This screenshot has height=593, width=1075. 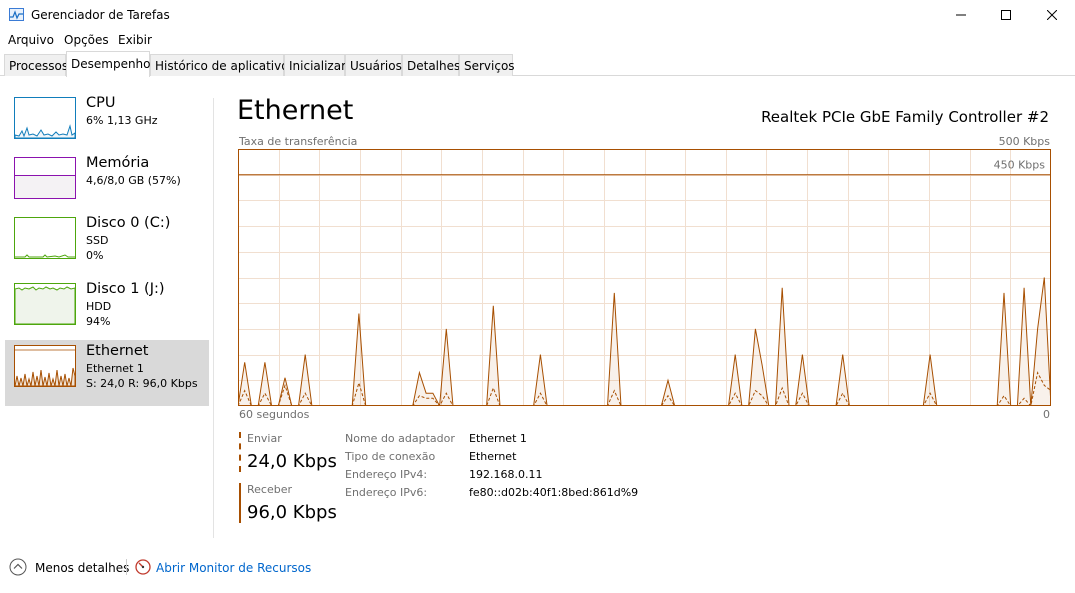 What do you see at coordinates (45, 238) in the screenshot?
I see `disk0-thumbnail-graph` at bounding box center [45, 238].